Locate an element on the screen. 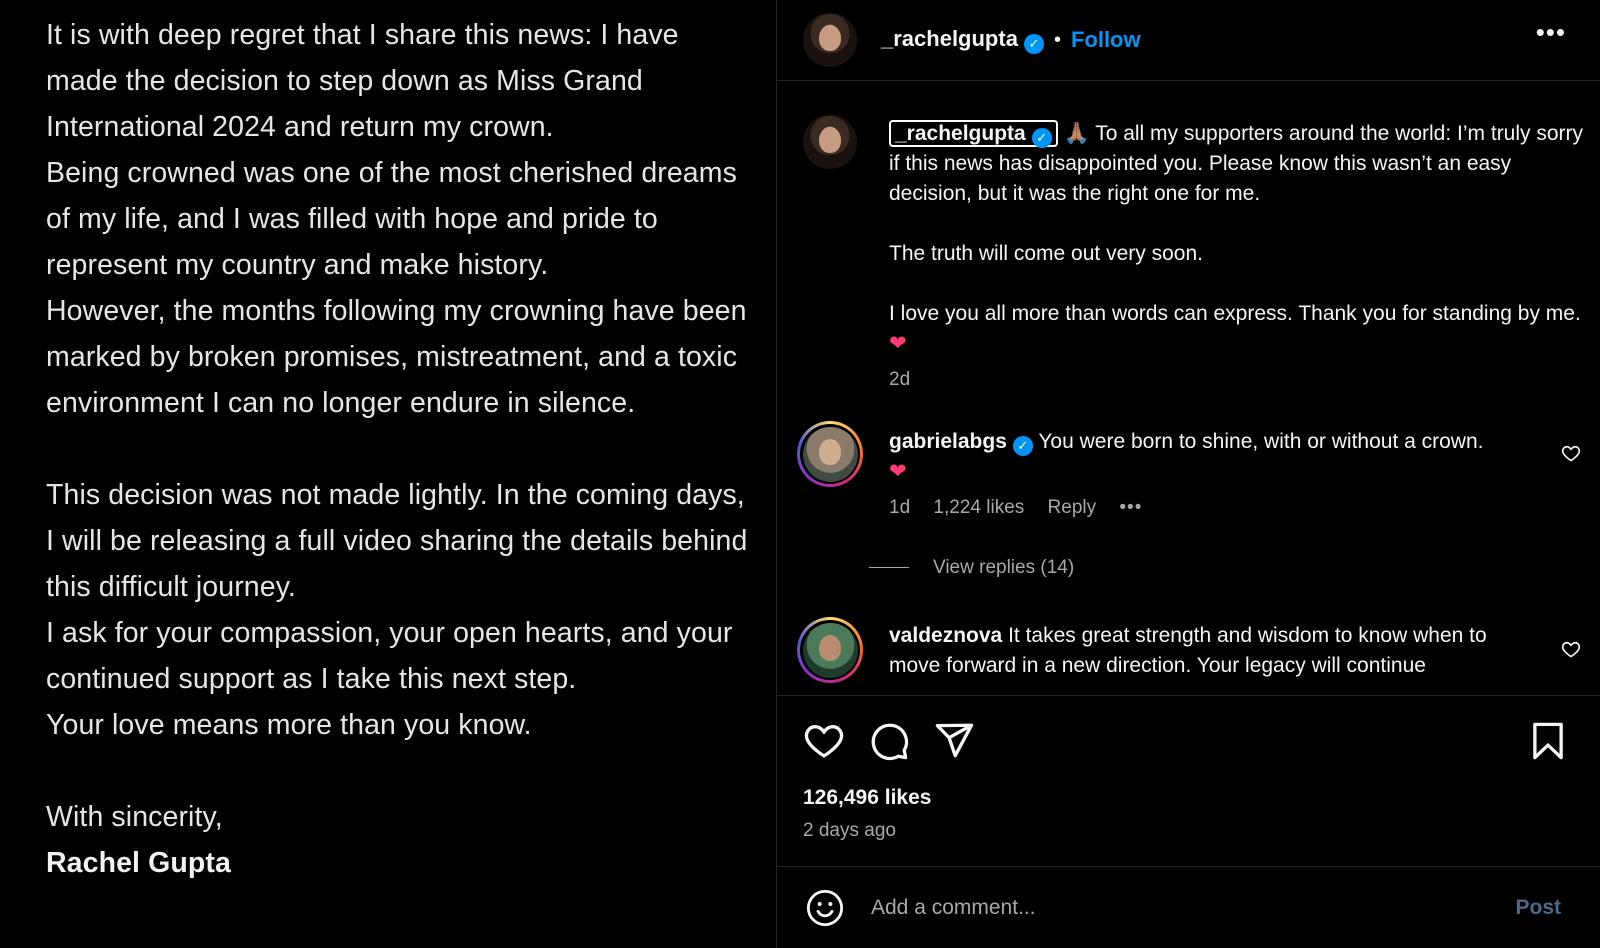 The width and height of the screenshot is (1600, 948). action-bar: 126,496 likes 2 days ago is located at coordinates (1188, 781).